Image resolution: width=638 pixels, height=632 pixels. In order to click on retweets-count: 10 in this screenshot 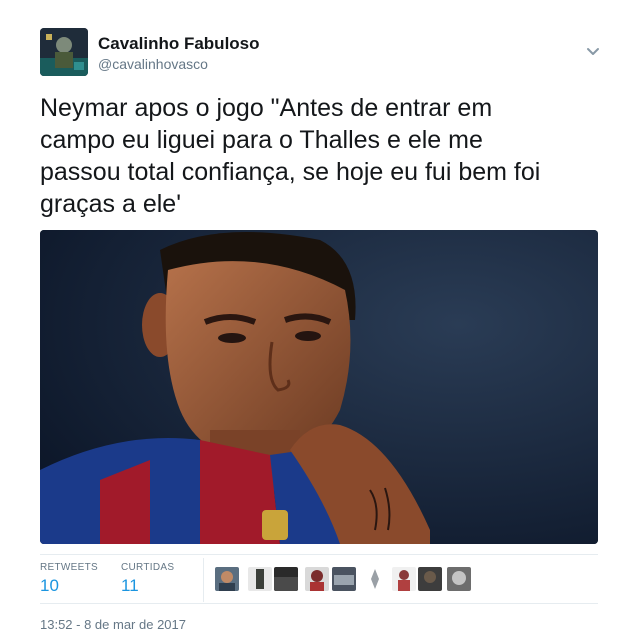, I will do `click(69, 586)`.